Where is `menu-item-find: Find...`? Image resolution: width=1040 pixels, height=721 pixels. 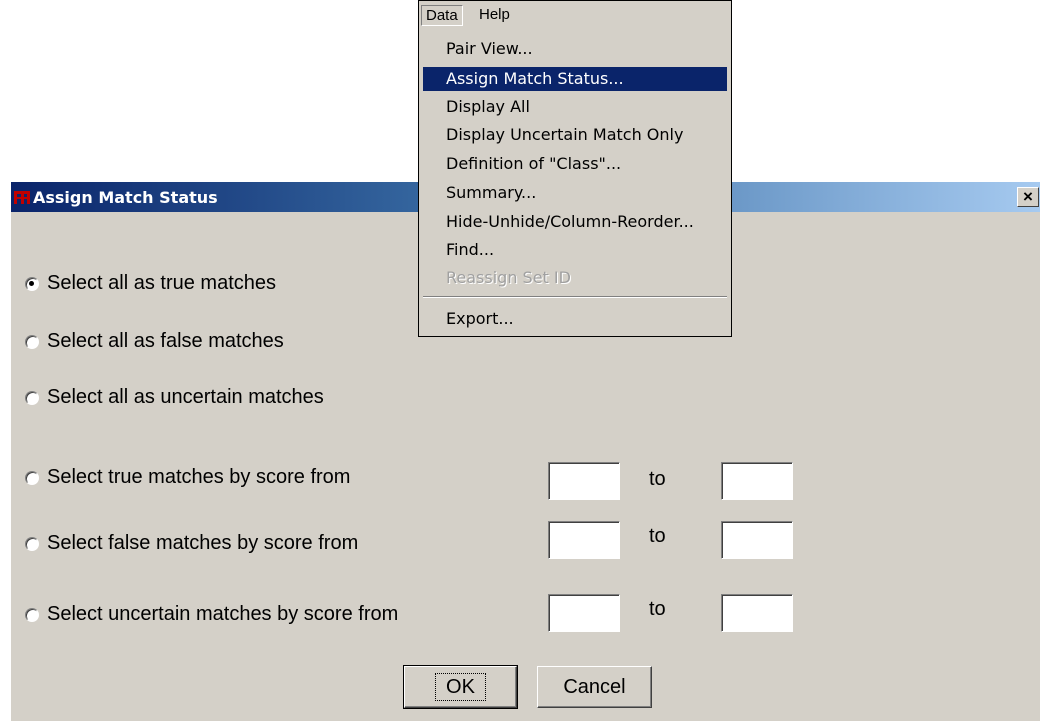
menu-item-find: Find... is located at coordinates (575, 250).